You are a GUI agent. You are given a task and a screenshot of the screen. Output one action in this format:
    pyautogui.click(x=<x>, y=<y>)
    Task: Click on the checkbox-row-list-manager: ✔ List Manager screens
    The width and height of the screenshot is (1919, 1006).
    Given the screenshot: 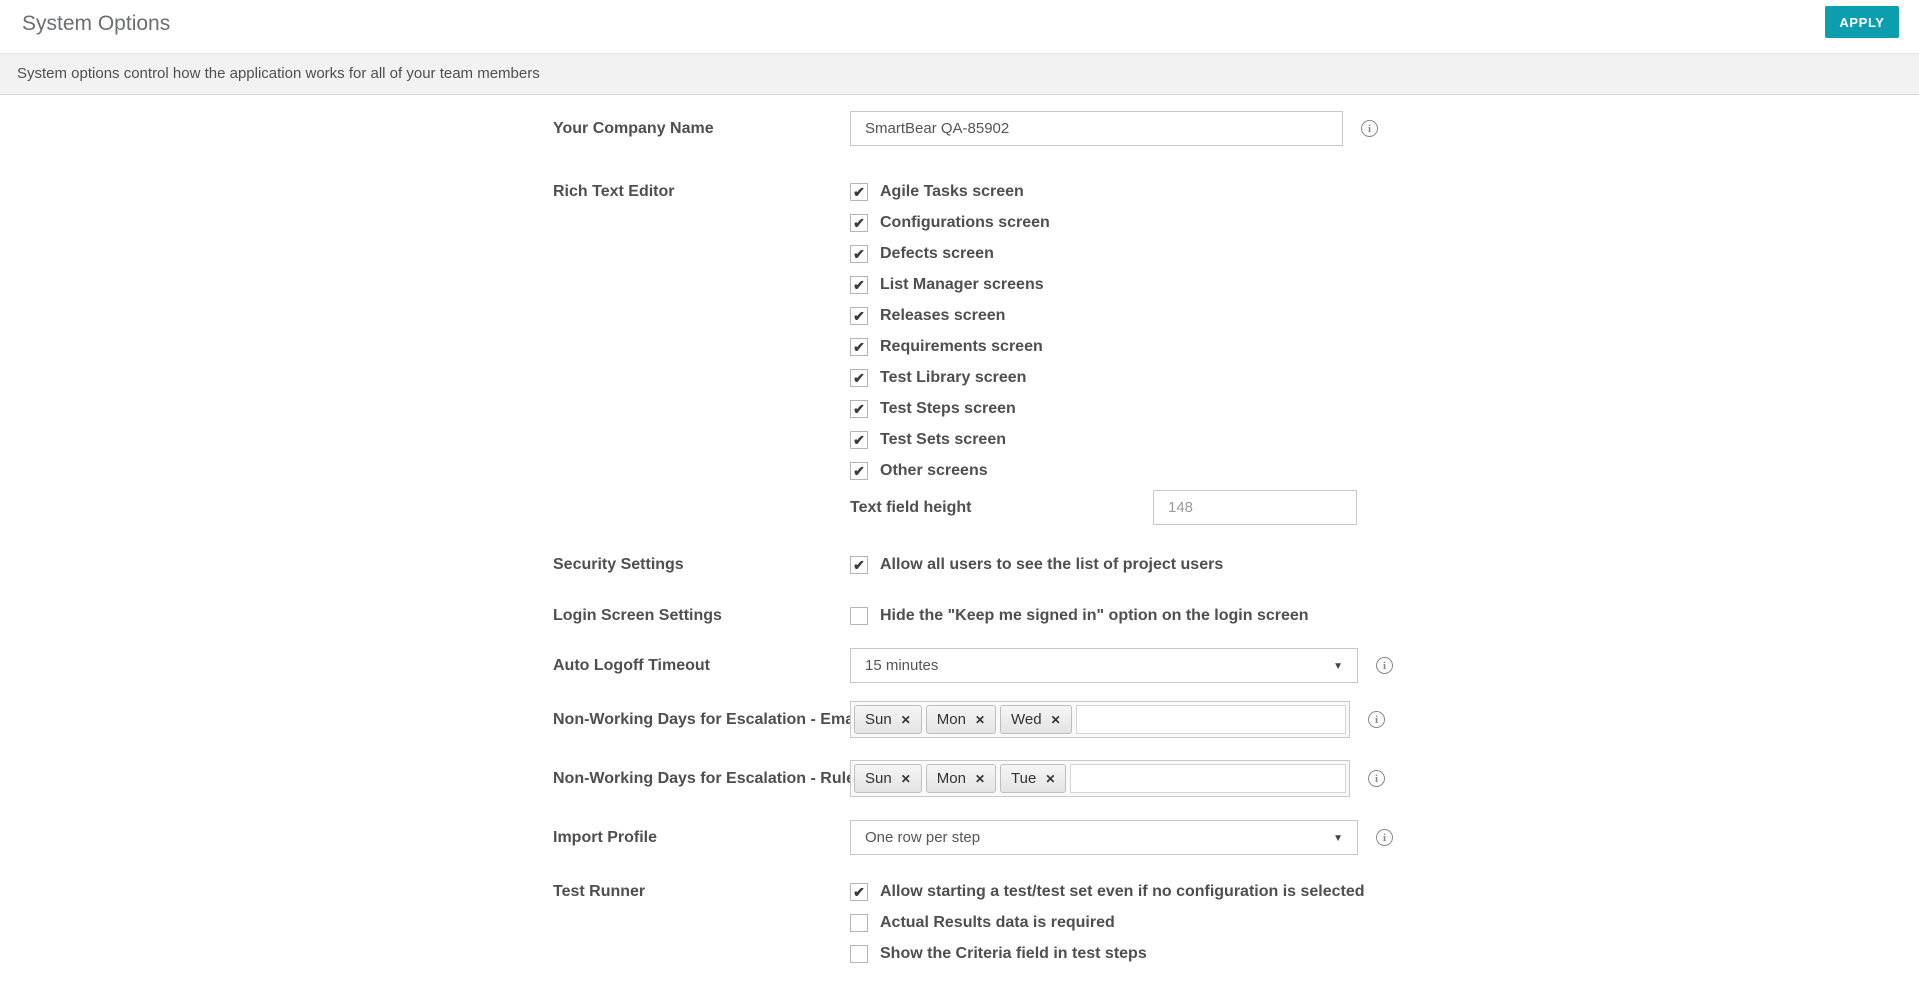 What is the action you would take?
    pyautogui.click(x=1103, y=284)
    